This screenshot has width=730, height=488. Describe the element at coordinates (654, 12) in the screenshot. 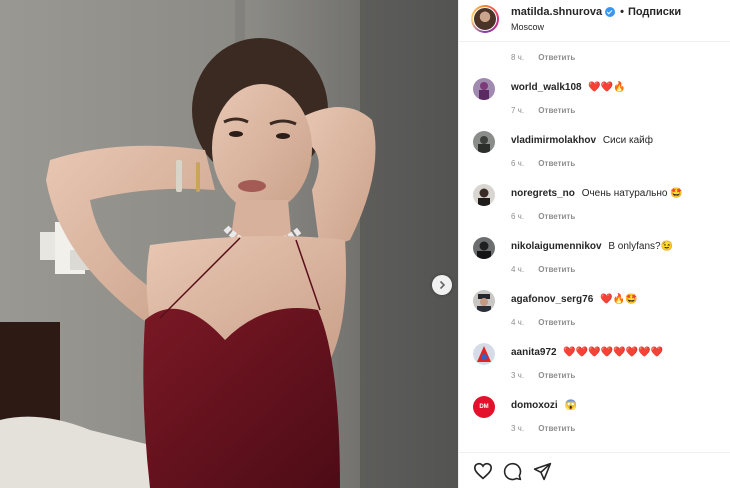

I see `following-button: Подписки` at that location.